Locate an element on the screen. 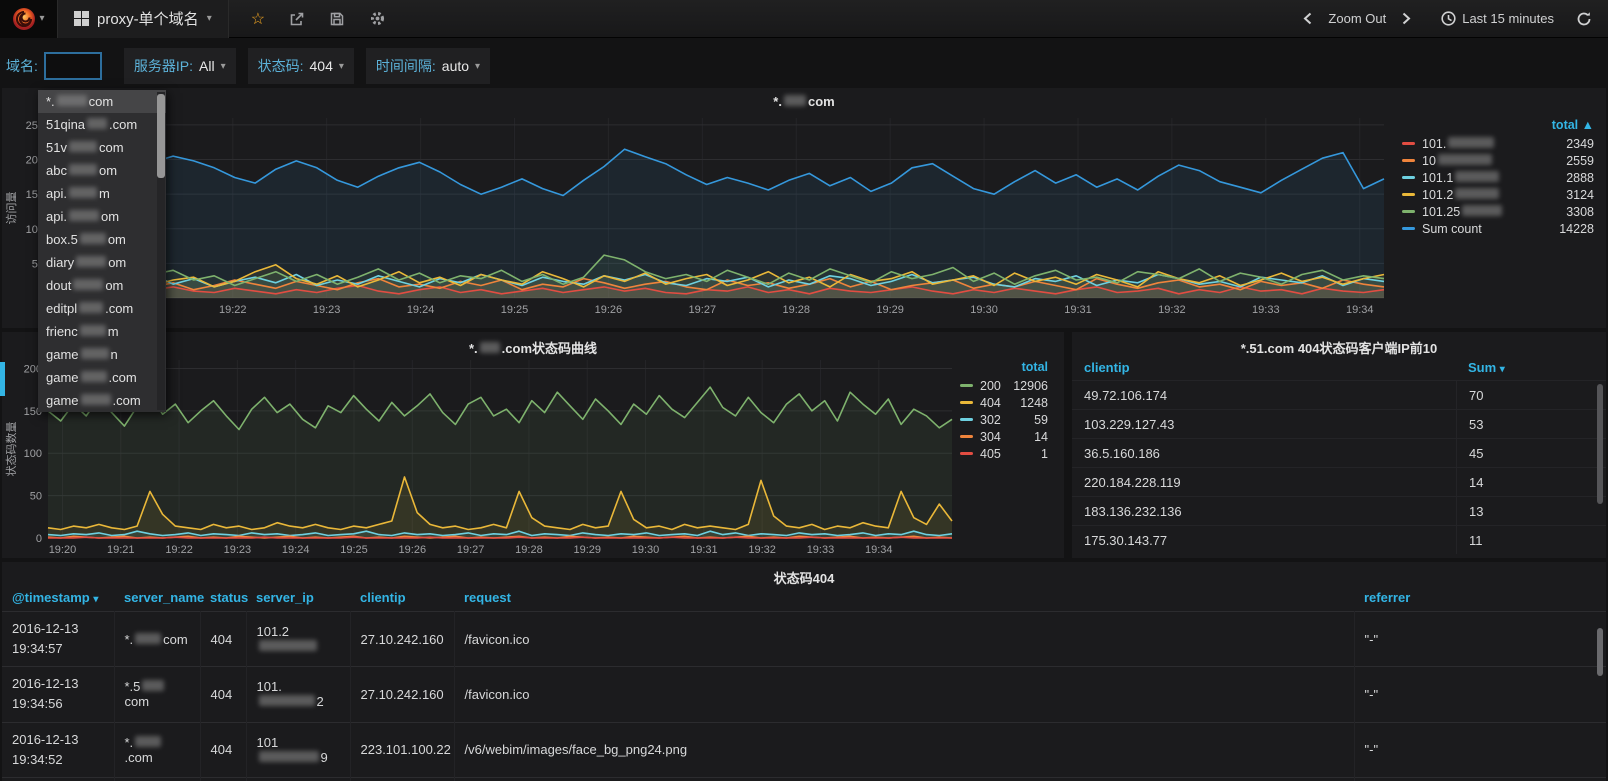 The image size is (1608, 781). legend-row: 200 12906 is located at coordinates (1004, 385).